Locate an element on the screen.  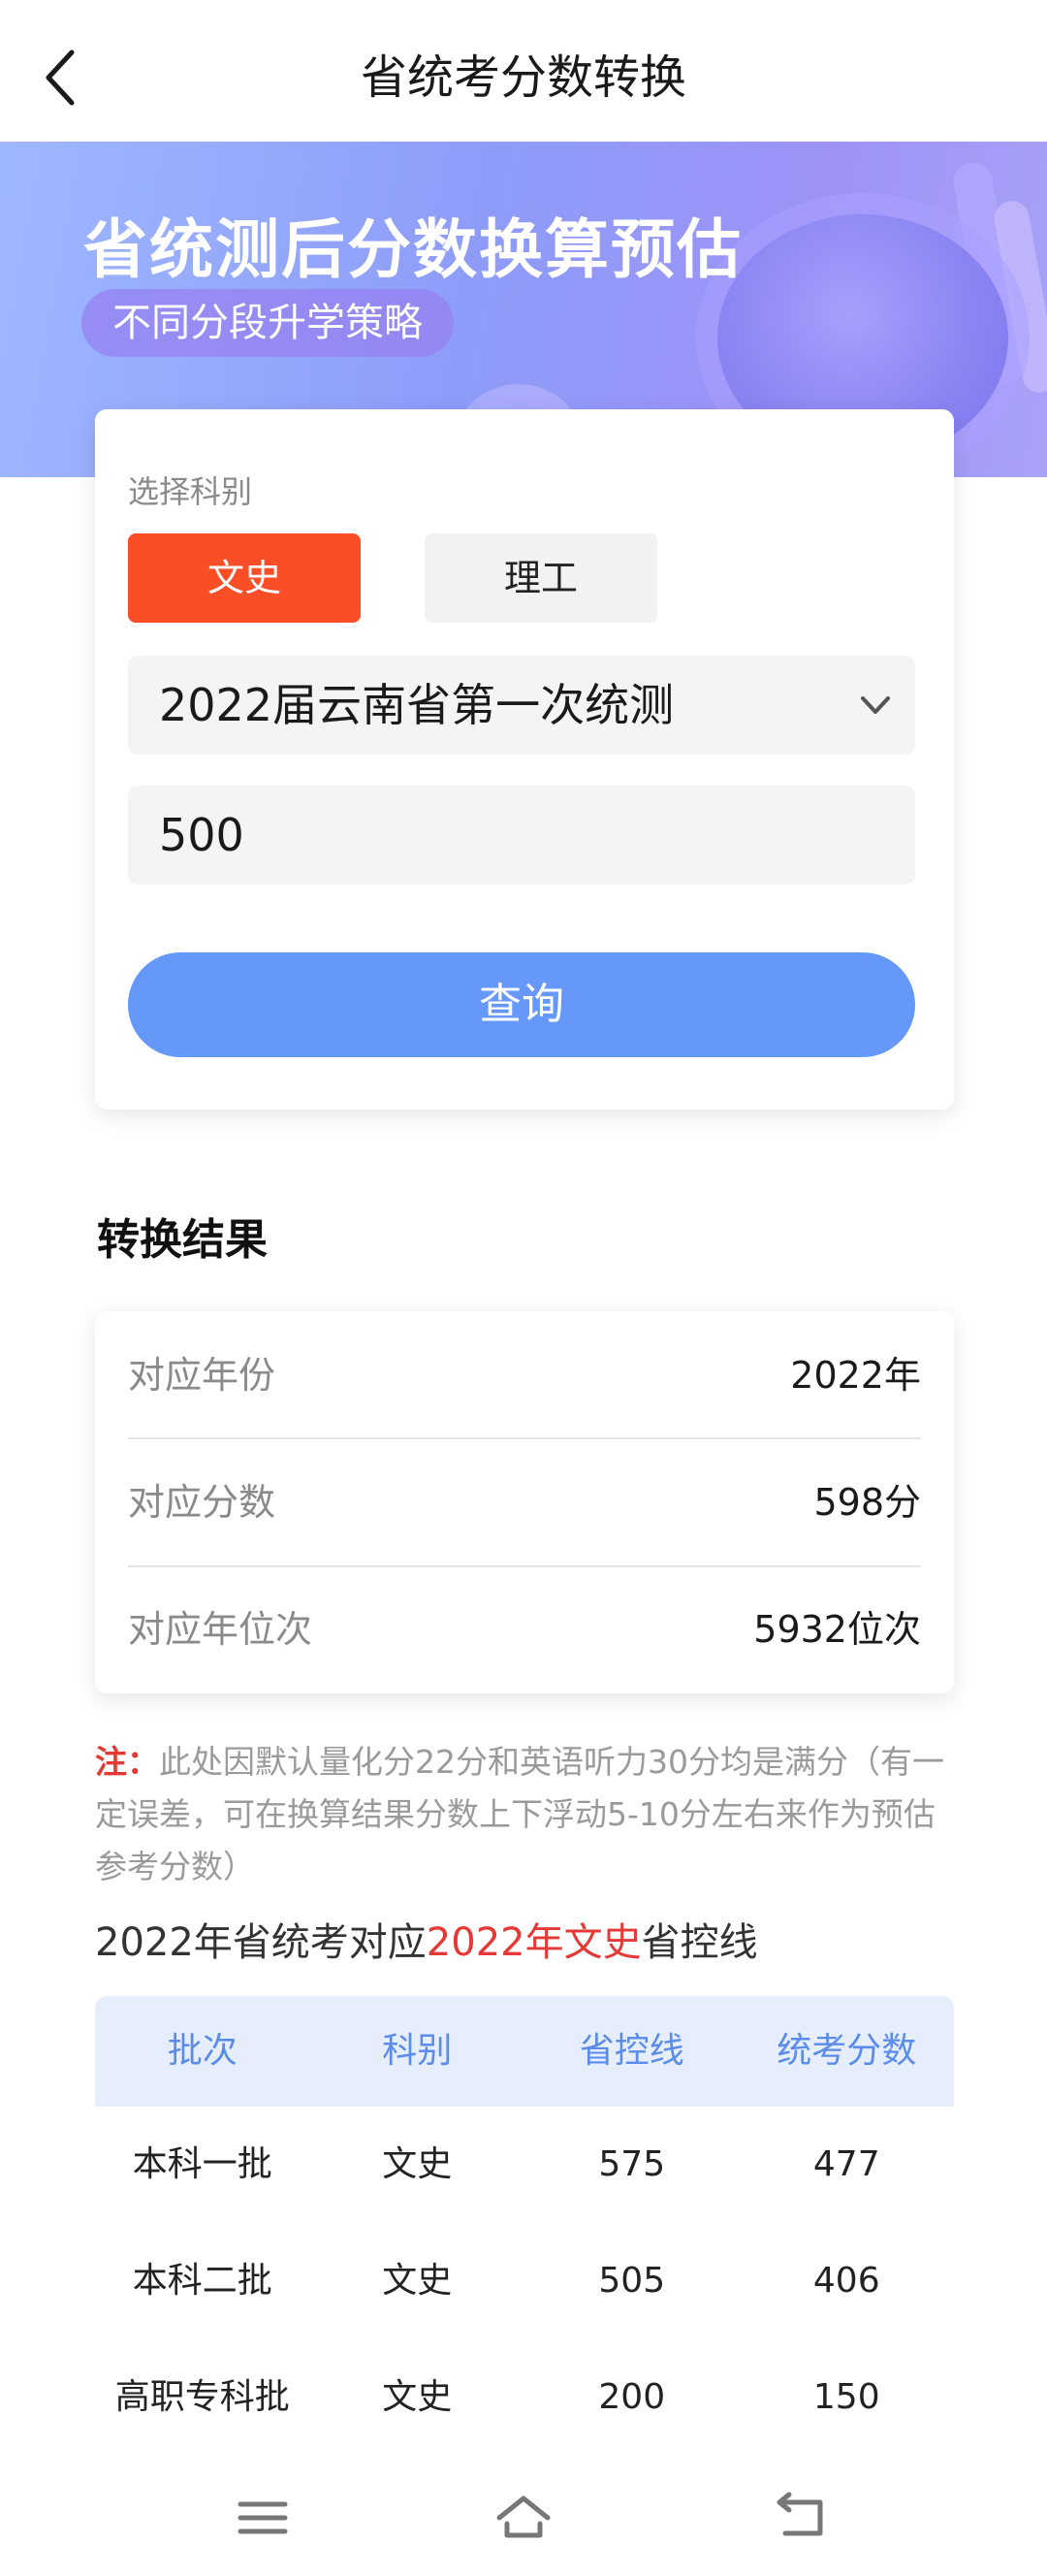
home-button is located at coordinates (523, 2518).